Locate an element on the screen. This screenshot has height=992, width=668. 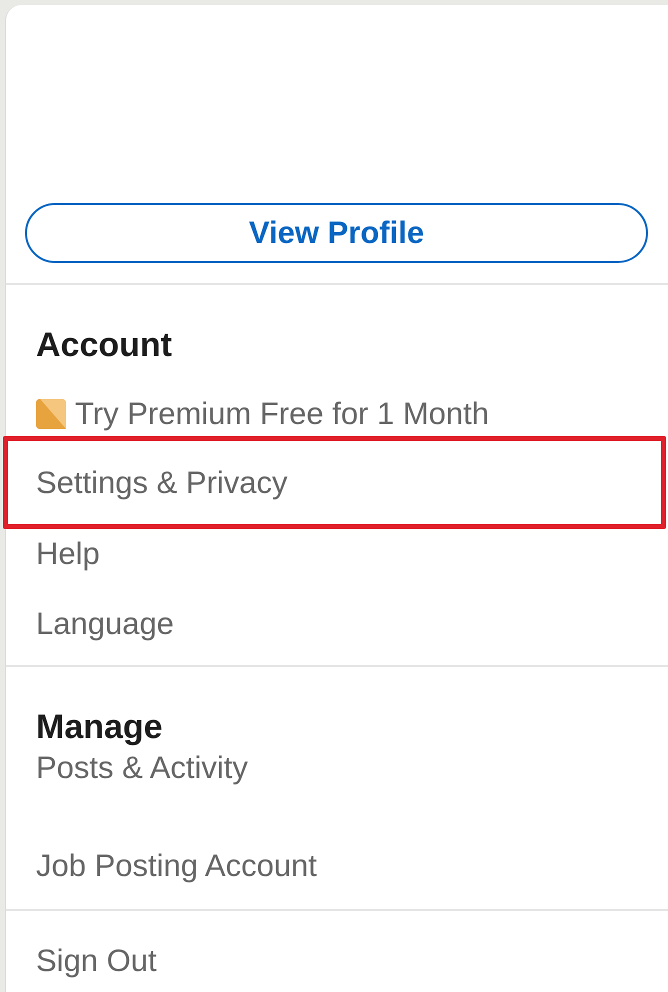
view-profile-button: View Profile is located at coordinates (336, 233).